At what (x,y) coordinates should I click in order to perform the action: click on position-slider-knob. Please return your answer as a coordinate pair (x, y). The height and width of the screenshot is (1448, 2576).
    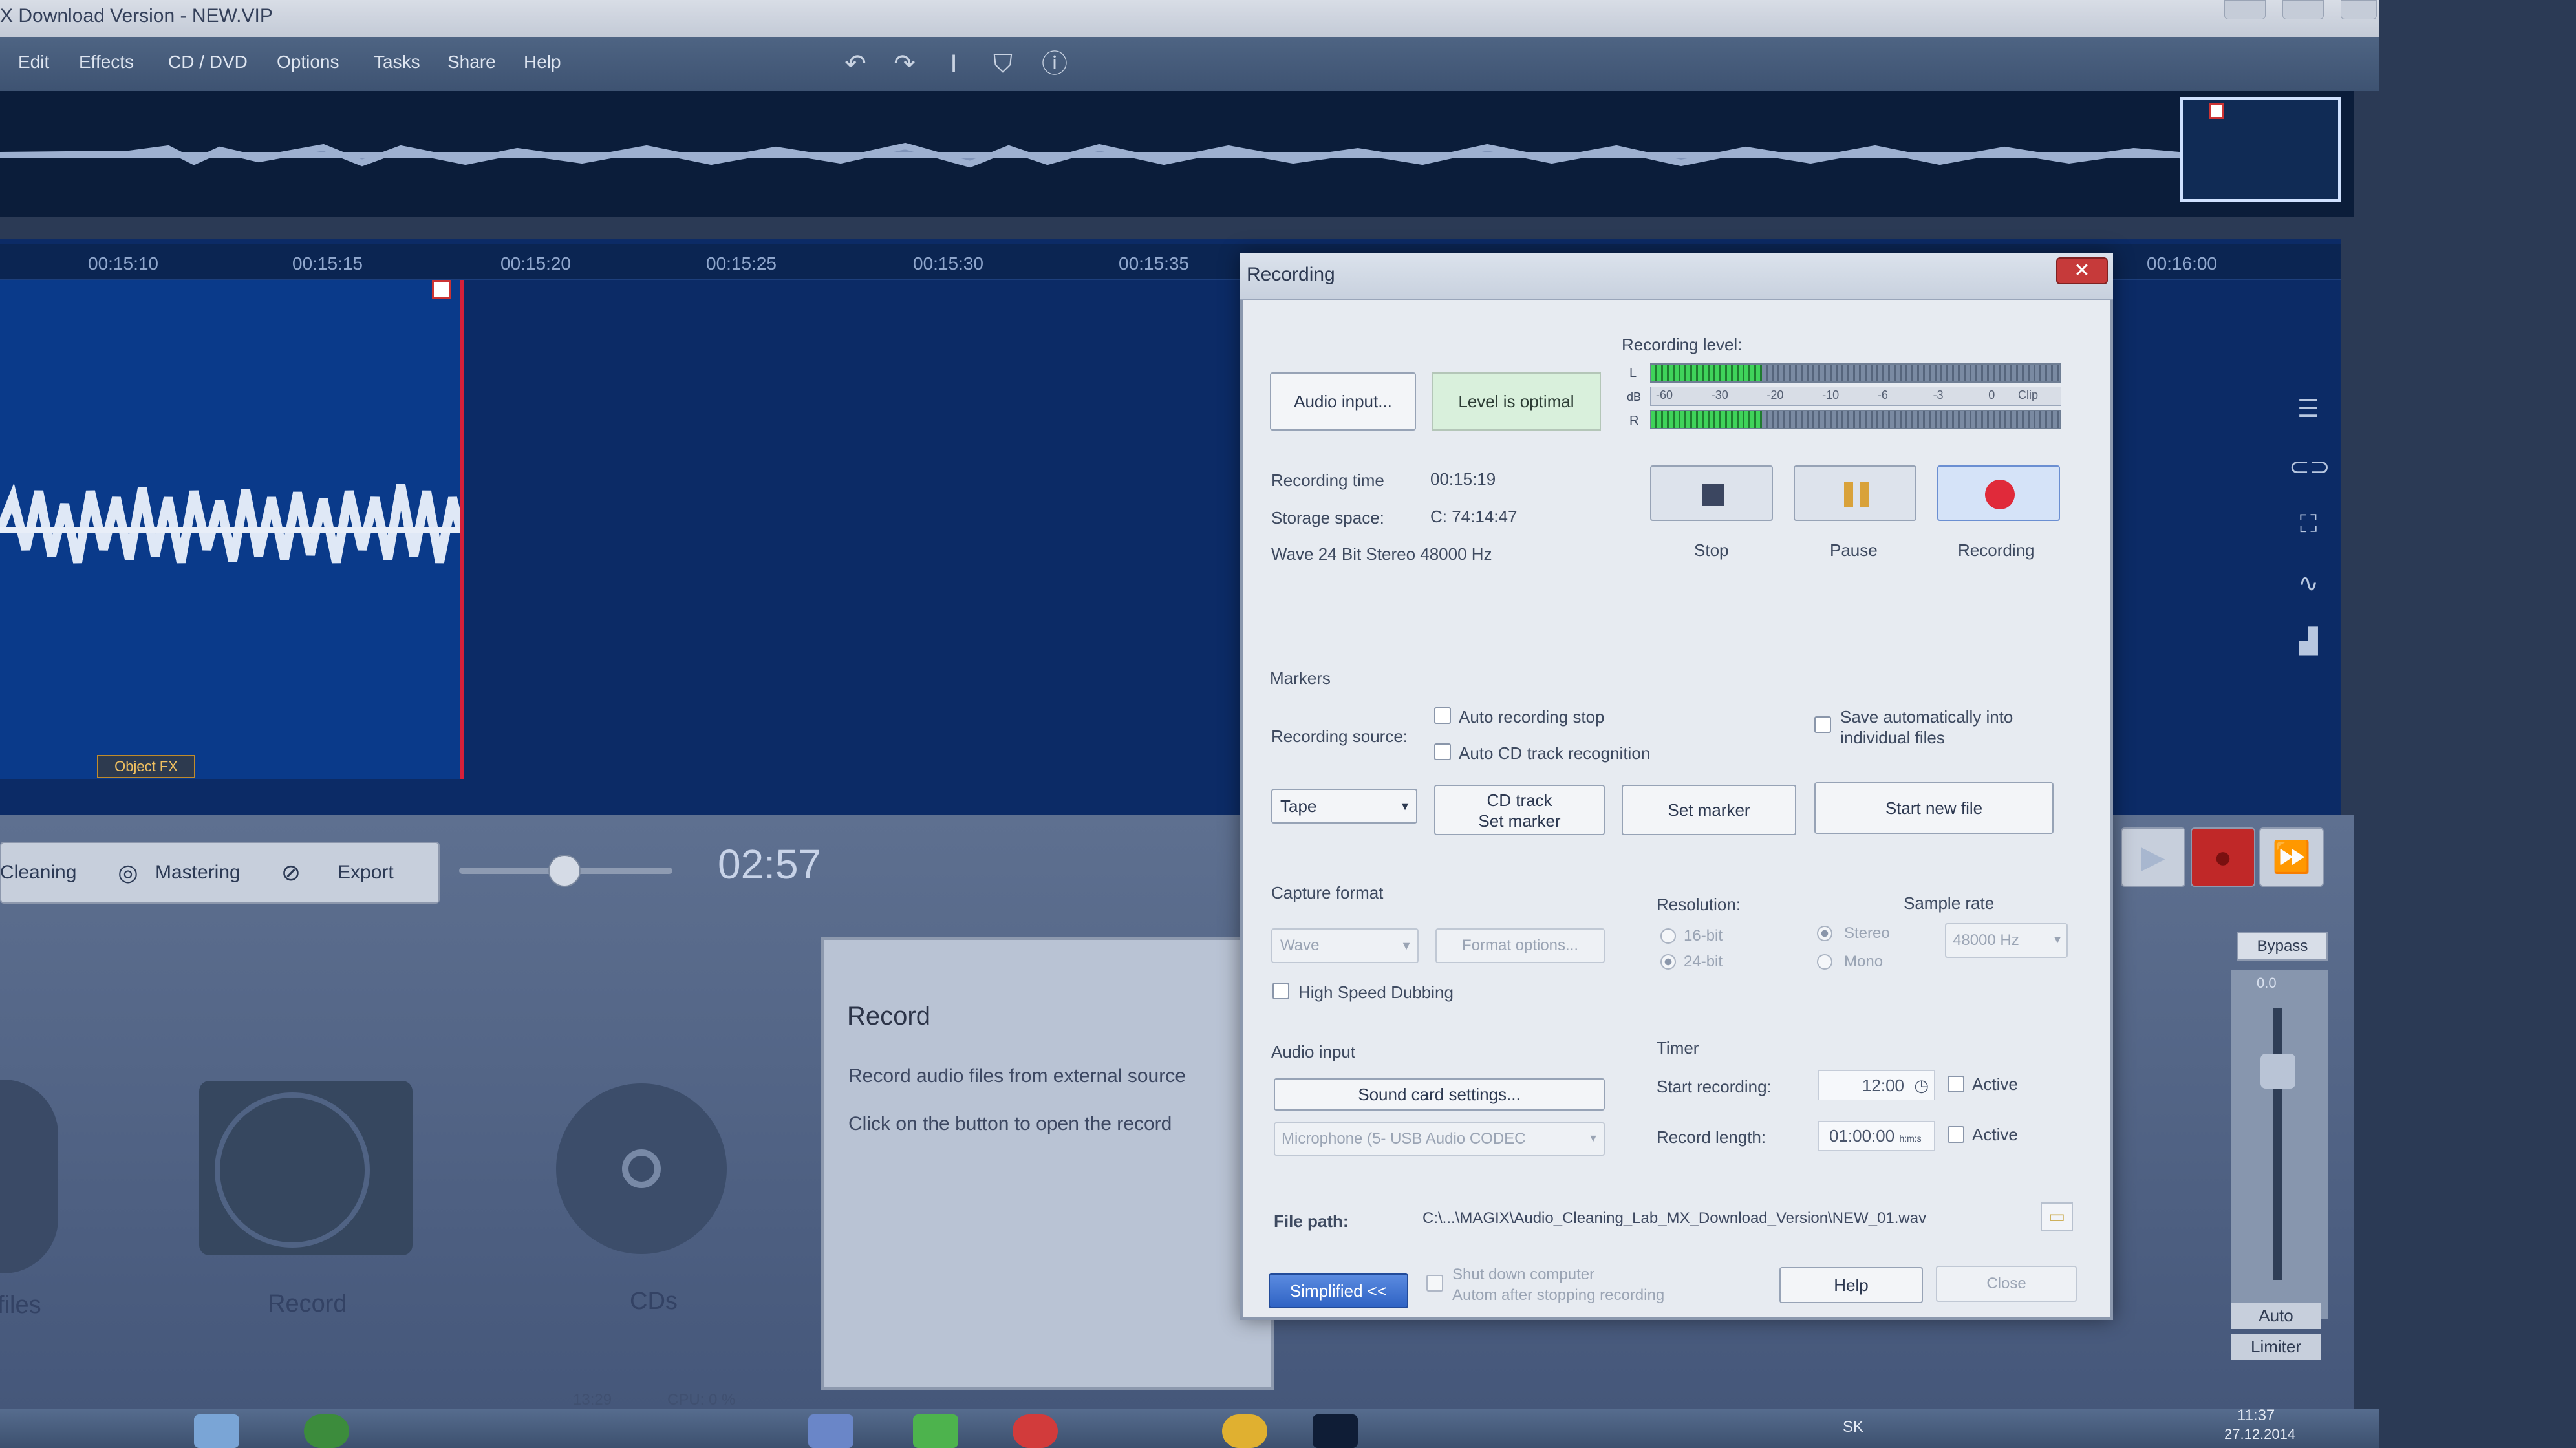
    Looking at the image, I should click on (564, 871).